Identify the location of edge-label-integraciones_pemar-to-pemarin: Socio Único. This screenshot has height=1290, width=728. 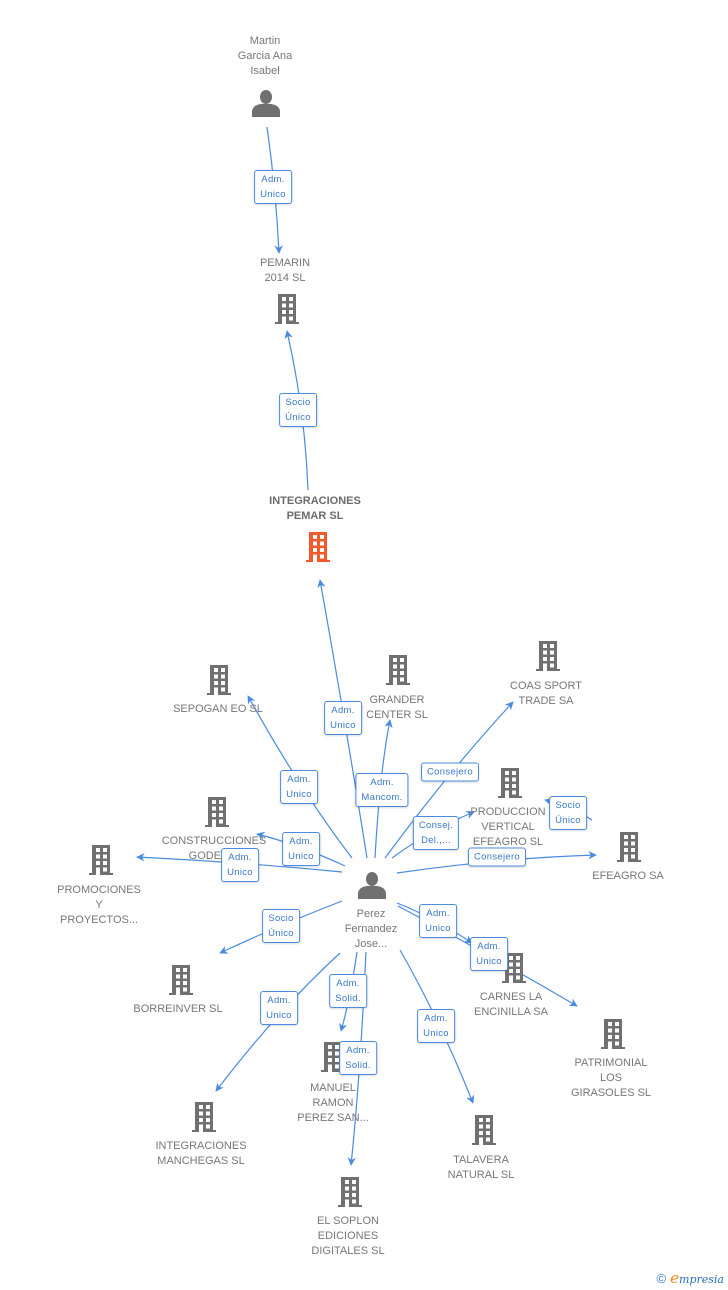
(298, 410).